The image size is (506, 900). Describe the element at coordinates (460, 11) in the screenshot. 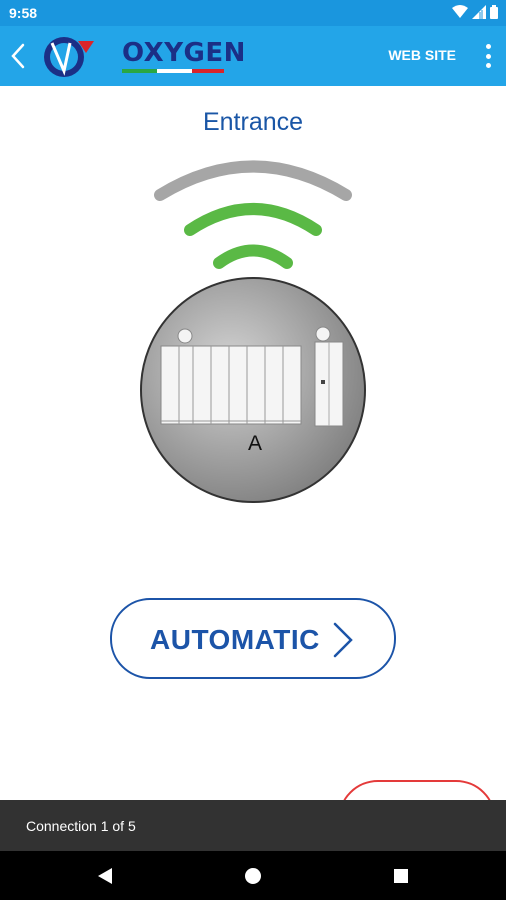

I see `wifi-icon` at that location.